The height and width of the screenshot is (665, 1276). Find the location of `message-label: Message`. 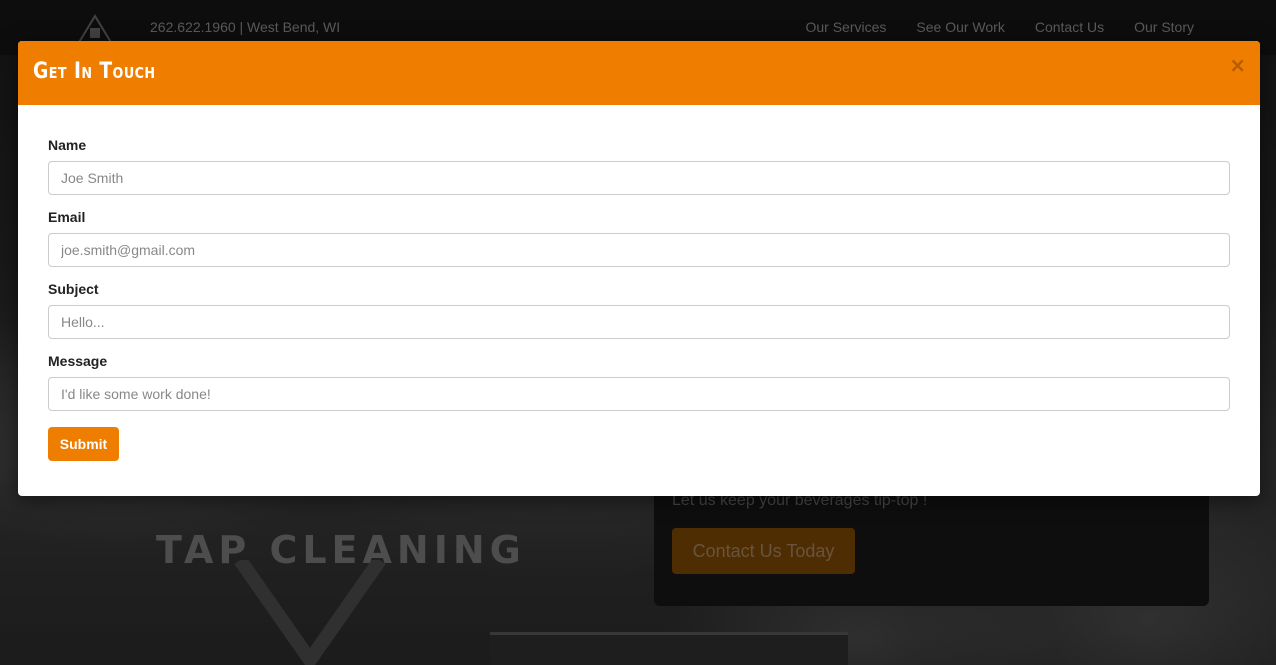

message-label: Message is located at coordinates (78, 361).